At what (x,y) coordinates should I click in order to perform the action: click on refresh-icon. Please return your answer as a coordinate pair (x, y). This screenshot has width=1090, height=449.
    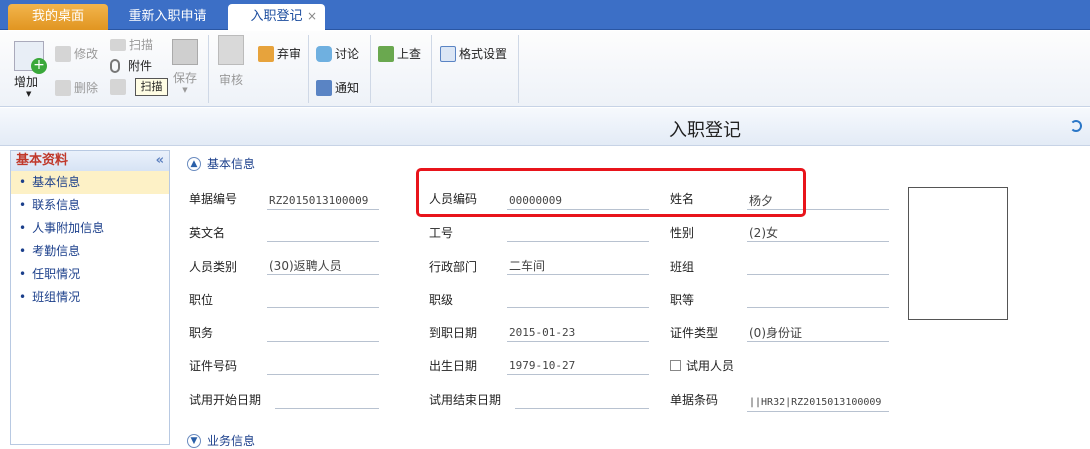
    Looking at the image, I should click on (1076, 126).